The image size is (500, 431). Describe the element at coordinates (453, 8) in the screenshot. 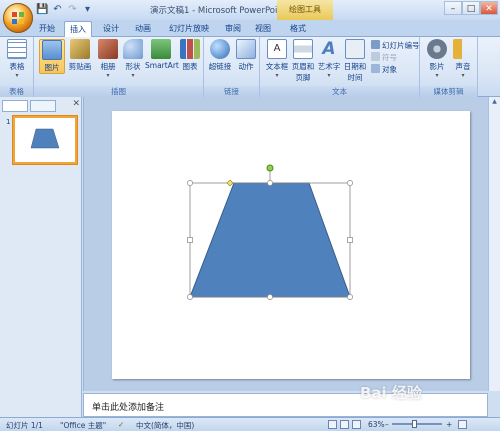

I see `minimize-button: –` at that location.